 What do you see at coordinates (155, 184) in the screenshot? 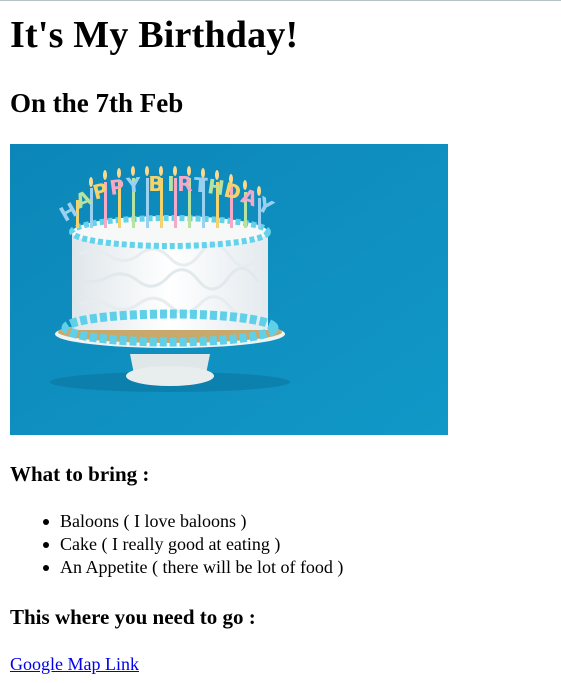
I see `svg-text: B` at bounding box center [155, 184].